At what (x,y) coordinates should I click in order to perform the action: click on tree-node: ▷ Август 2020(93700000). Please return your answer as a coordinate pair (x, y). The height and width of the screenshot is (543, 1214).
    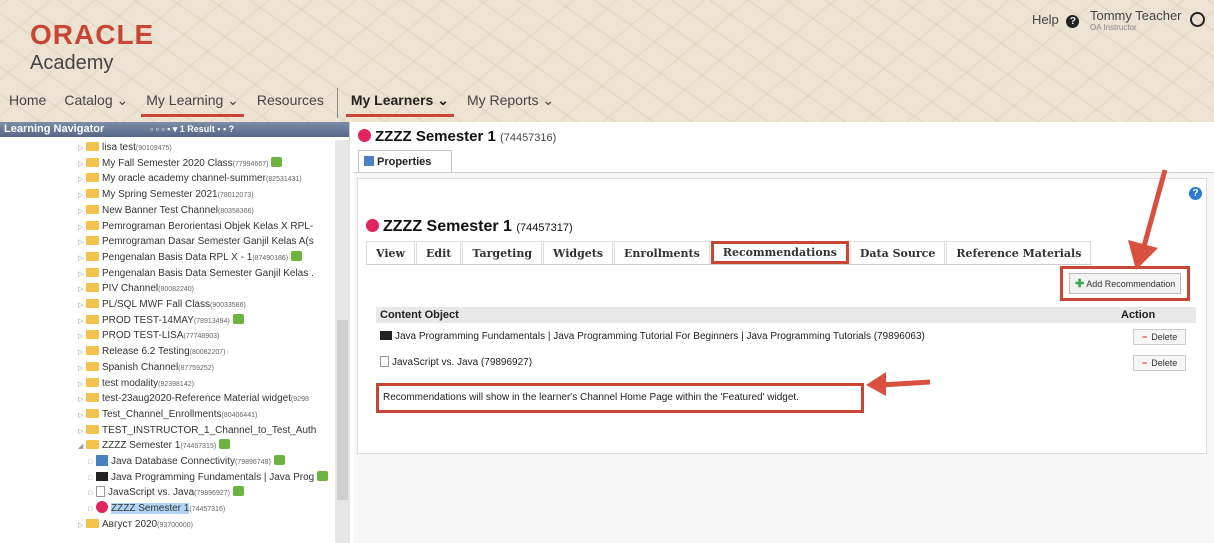
    Looking at the image, I should click on (135, 525).